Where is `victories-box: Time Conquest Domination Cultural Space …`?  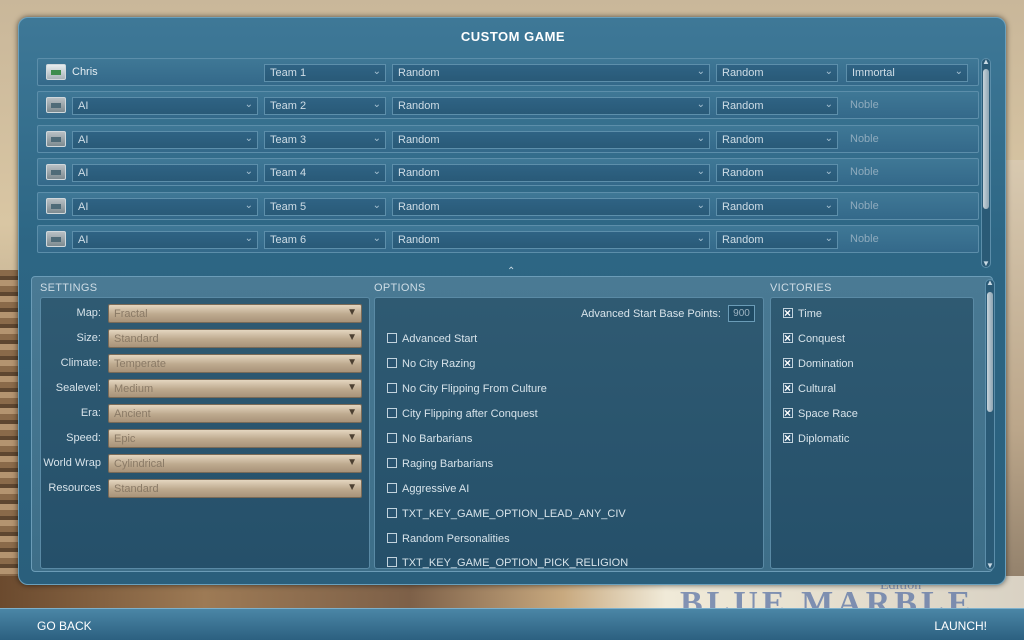 victories-box: Time Conquest Domination Cultural Space … is located at coordinates (872, 433).